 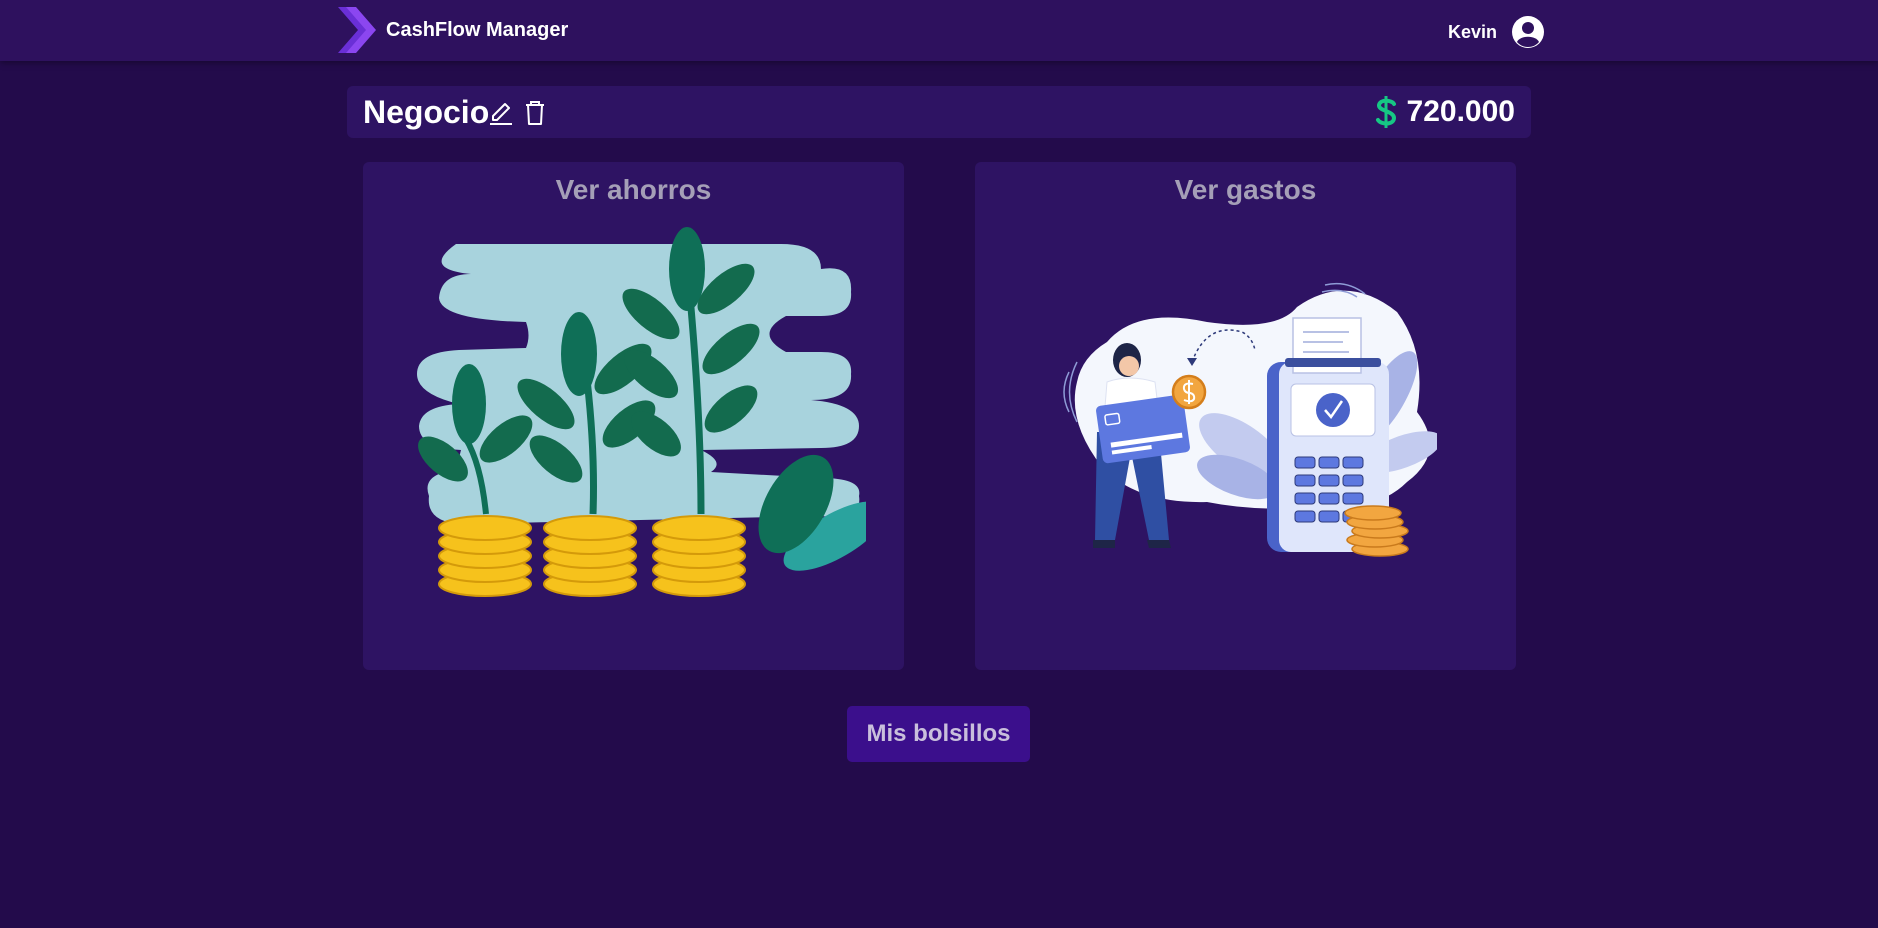 I want to click on chevron-logo-icon, so click(x=357, y=30).